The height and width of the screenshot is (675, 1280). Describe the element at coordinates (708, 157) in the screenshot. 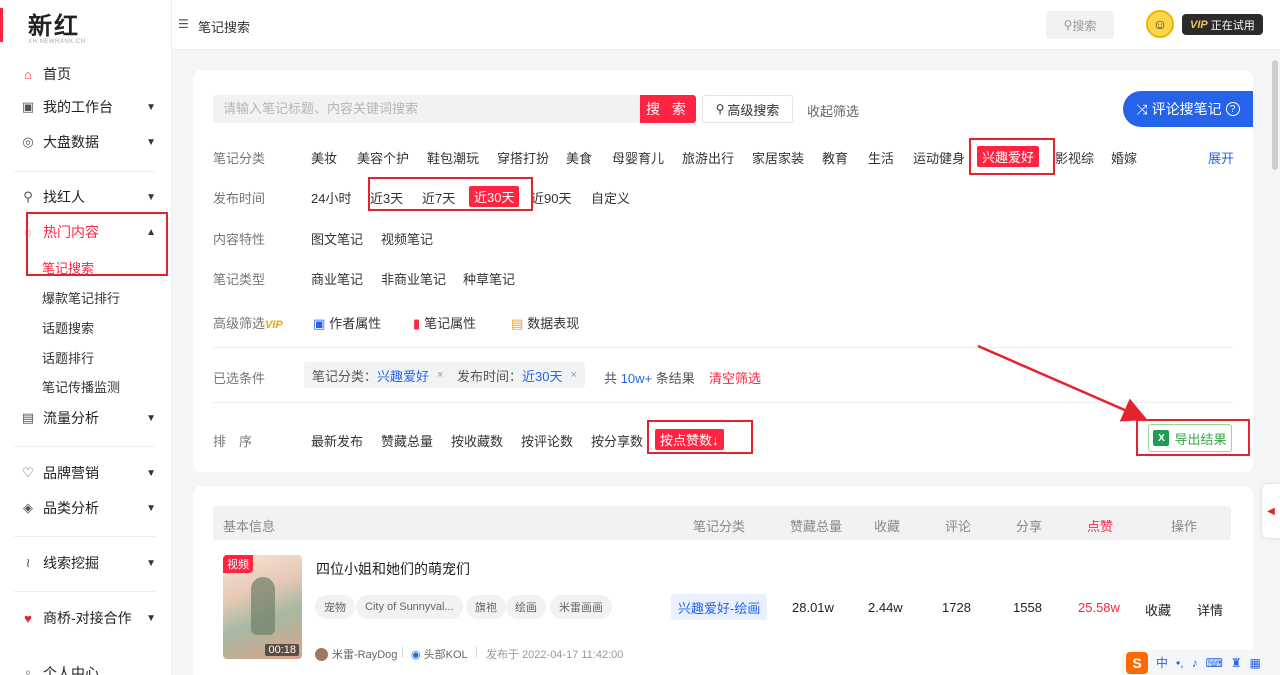

I see `category-option: 旅游出行` at that location.